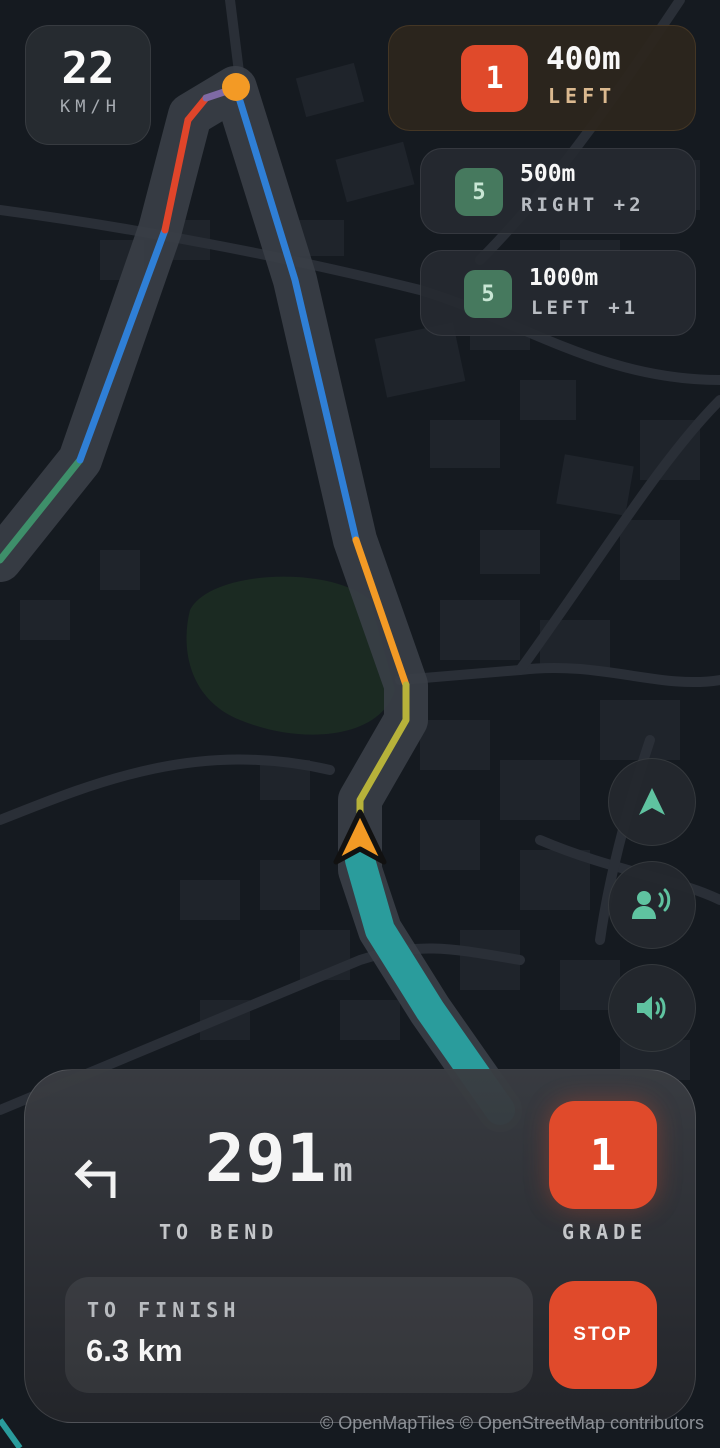 The image size is (720, 1448). I want to click on turn-distance: 400m, so click(583, 59).